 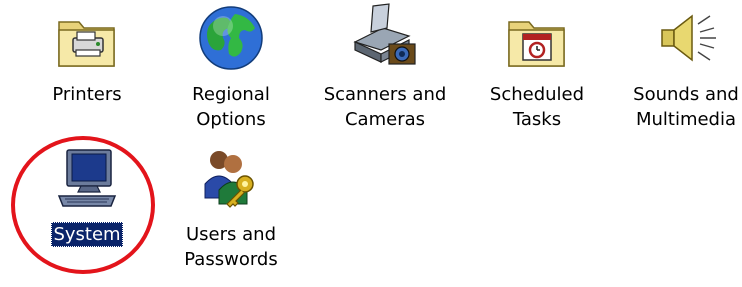 I want to click on item-label-selected: System, so click(x=87, y=234).